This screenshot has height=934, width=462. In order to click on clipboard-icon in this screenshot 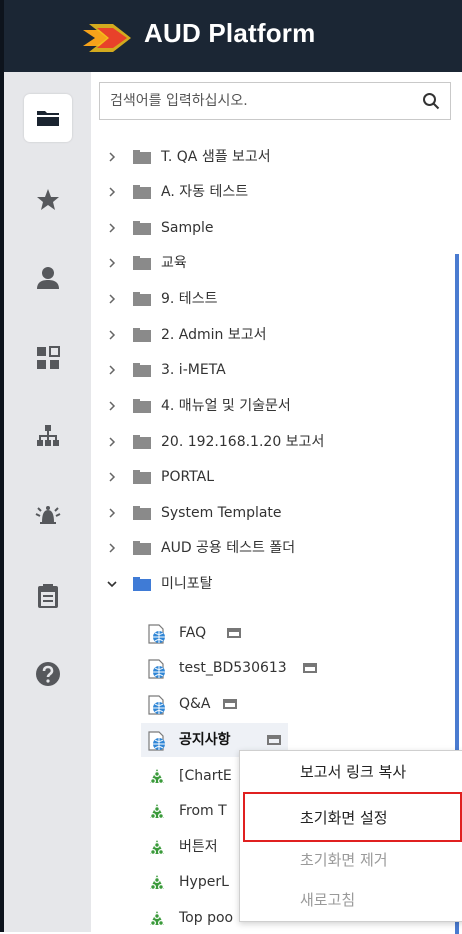, I will do `click(48, 596)`.